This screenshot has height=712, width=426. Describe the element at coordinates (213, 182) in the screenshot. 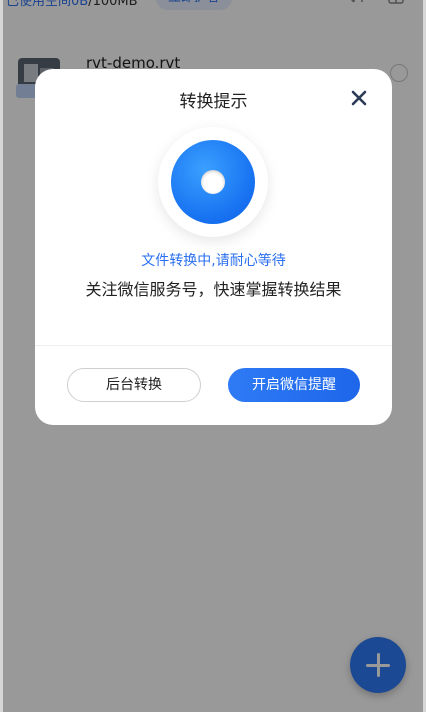

I see `converting-disc-icon` at that location.